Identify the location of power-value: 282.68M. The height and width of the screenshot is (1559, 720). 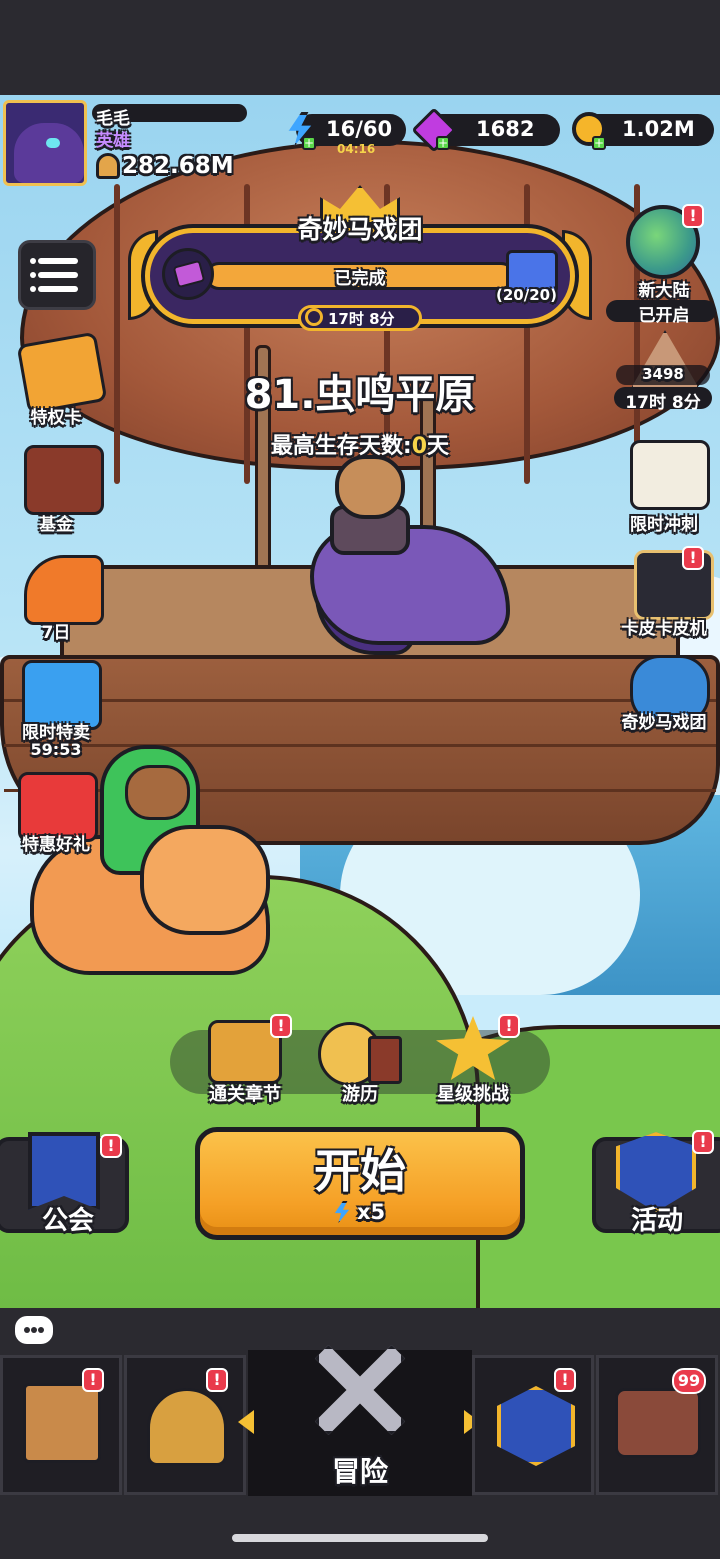
(178, 166).